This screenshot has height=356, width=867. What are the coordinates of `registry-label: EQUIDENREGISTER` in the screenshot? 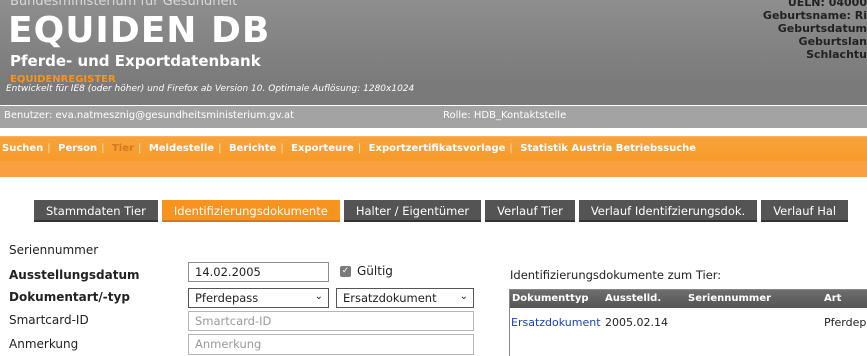 It's located at (63, 78).